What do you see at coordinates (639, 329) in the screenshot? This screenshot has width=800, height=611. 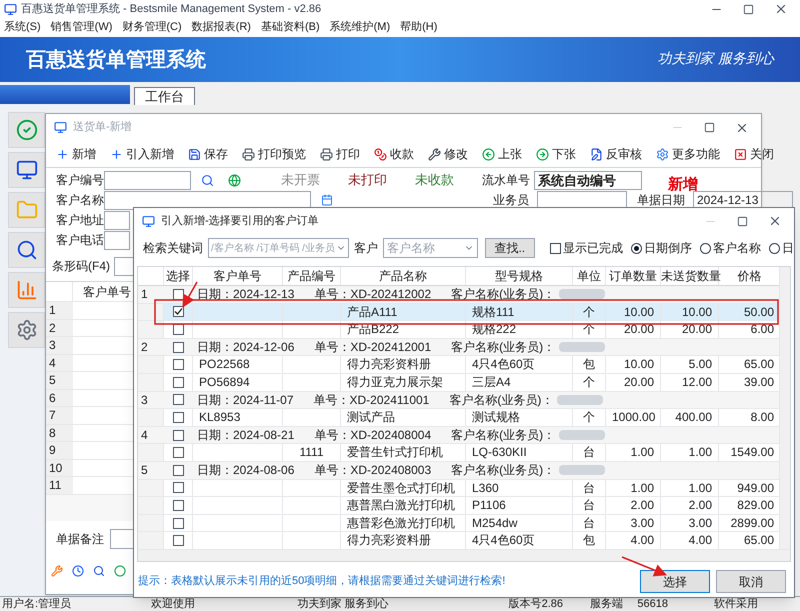 I see `table-cell: 20.00` at bounding box center [639, 329].